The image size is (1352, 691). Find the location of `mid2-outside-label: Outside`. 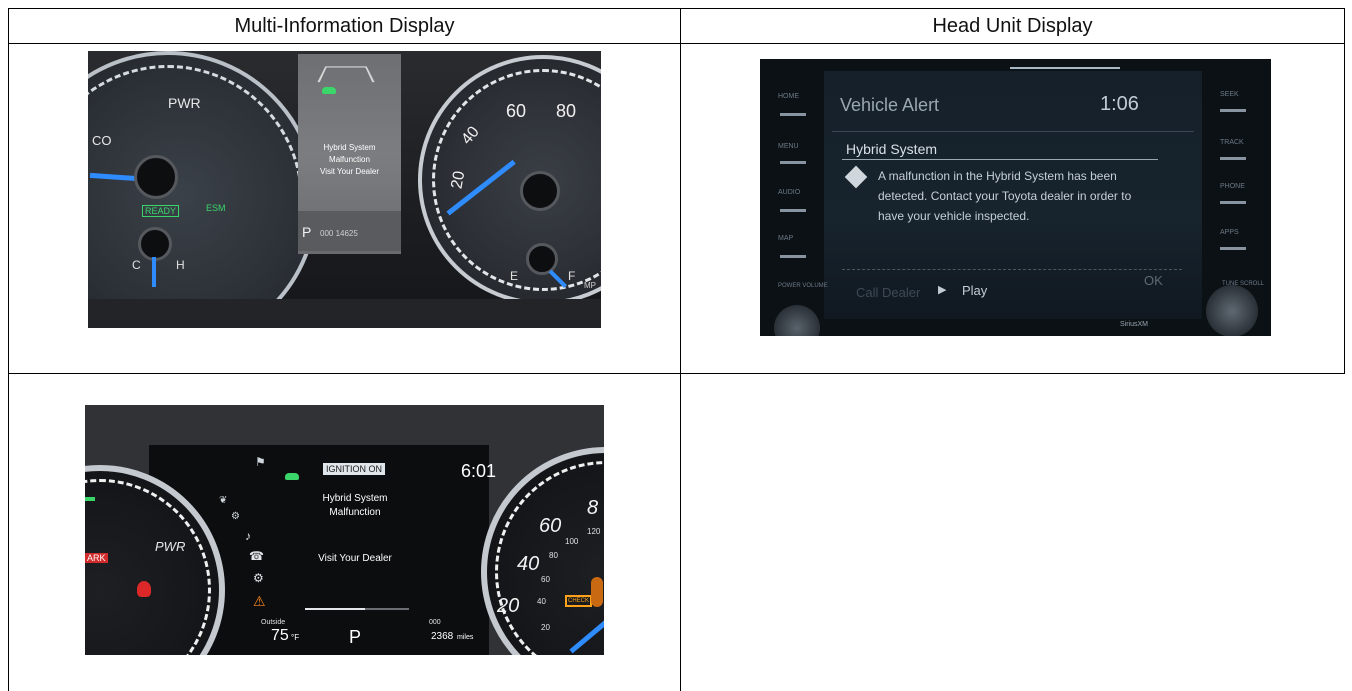

mid2-outside-label: Outside is located at coordinates (273, 622).